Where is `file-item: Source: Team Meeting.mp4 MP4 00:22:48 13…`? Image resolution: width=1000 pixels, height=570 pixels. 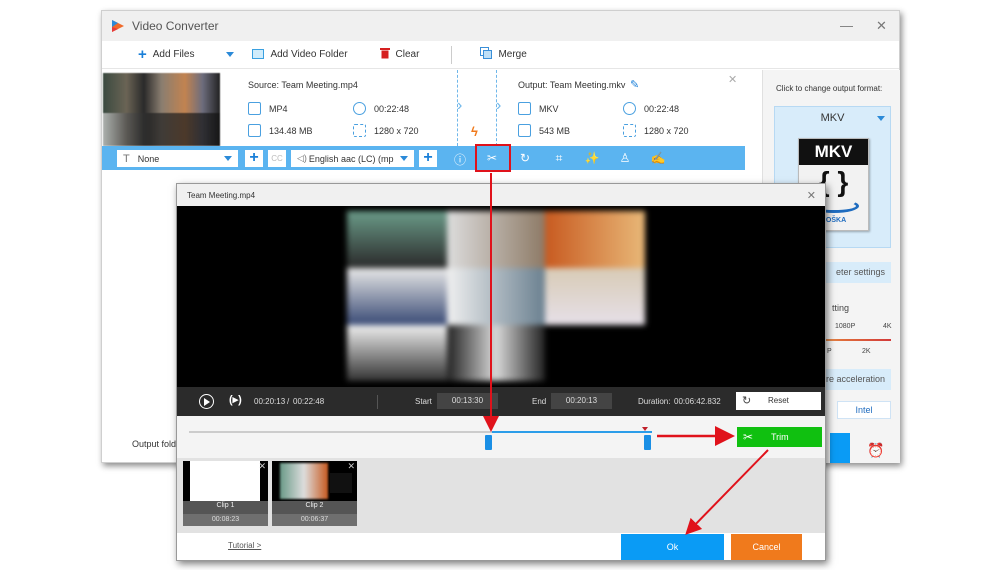
file-item: Source: Team Meeting.mp4 MP4 00:22:48 13… is located at coordinates (423, 121).